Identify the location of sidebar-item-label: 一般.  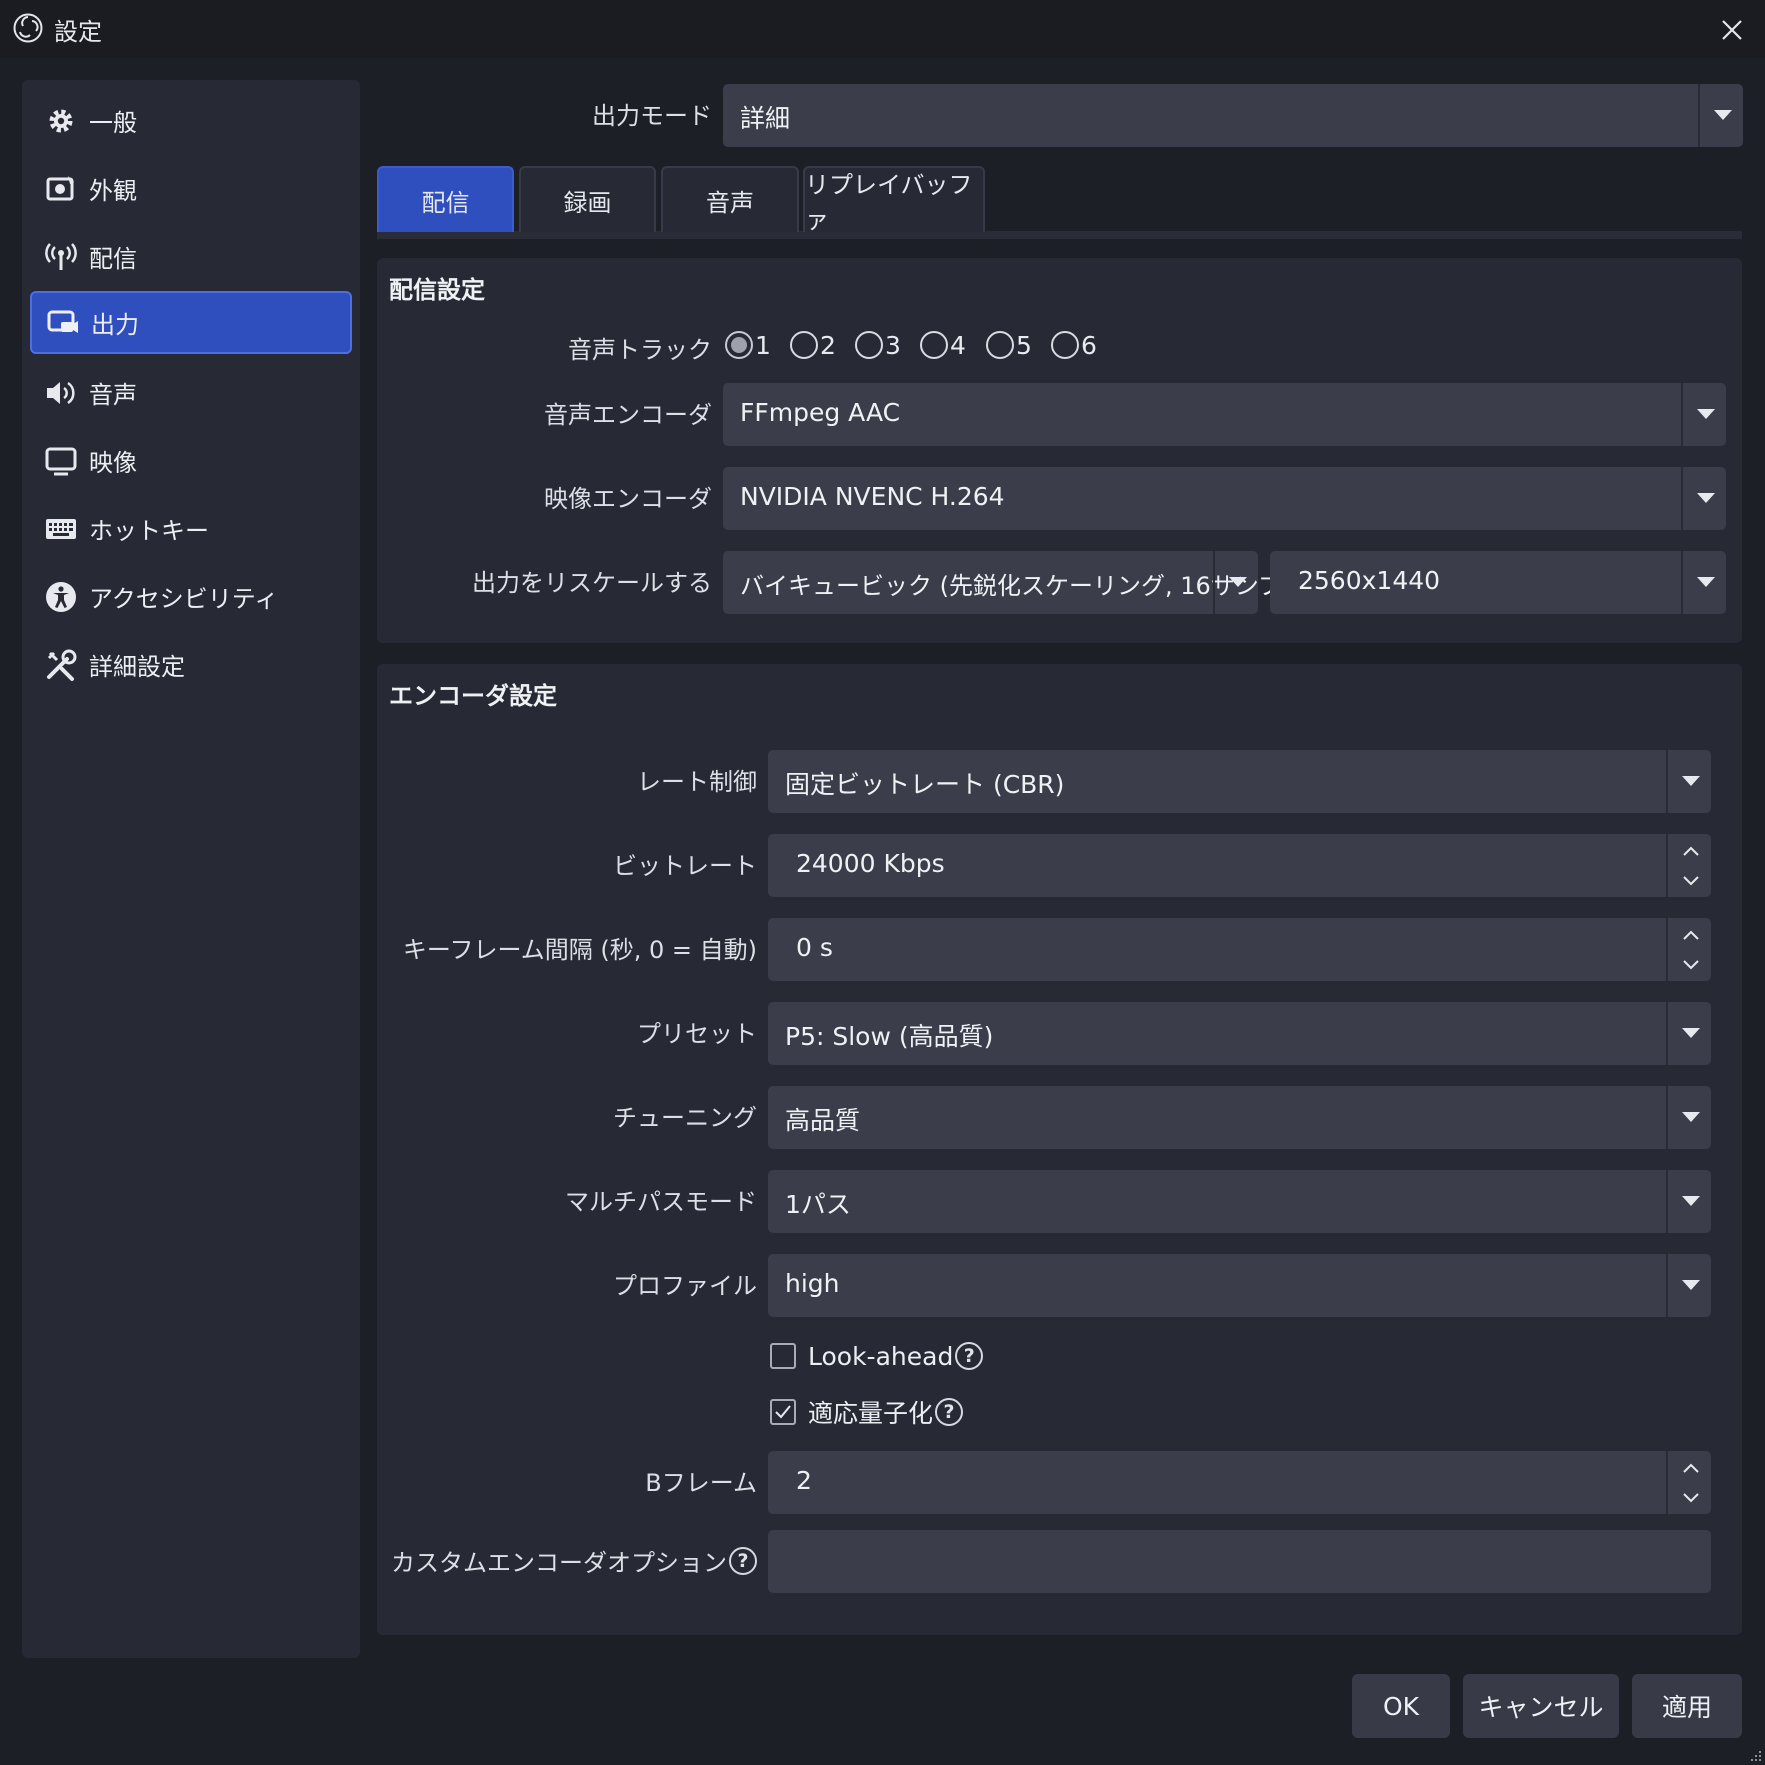
(113, 123).